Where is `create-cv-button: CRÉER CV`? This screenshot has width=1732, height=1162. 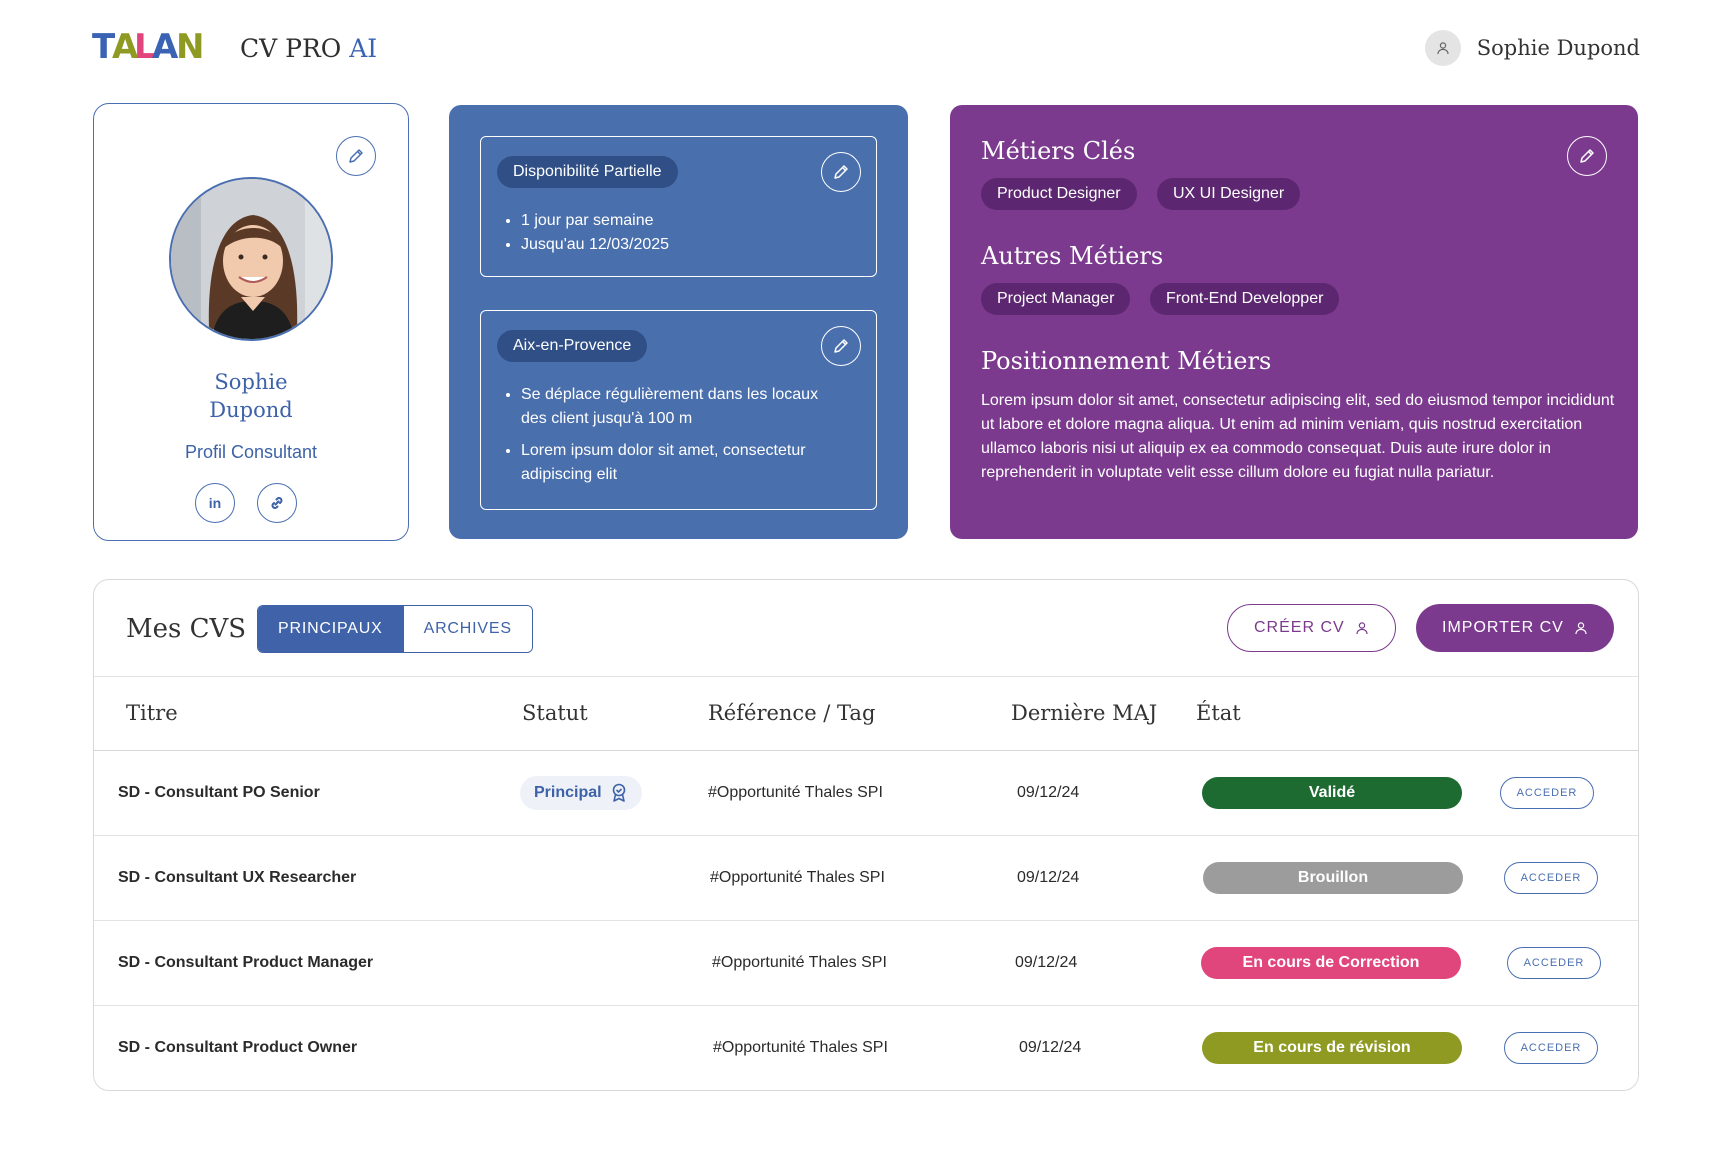
create-cv-button: CRÉER CV is located at coordinates (1311, 628).